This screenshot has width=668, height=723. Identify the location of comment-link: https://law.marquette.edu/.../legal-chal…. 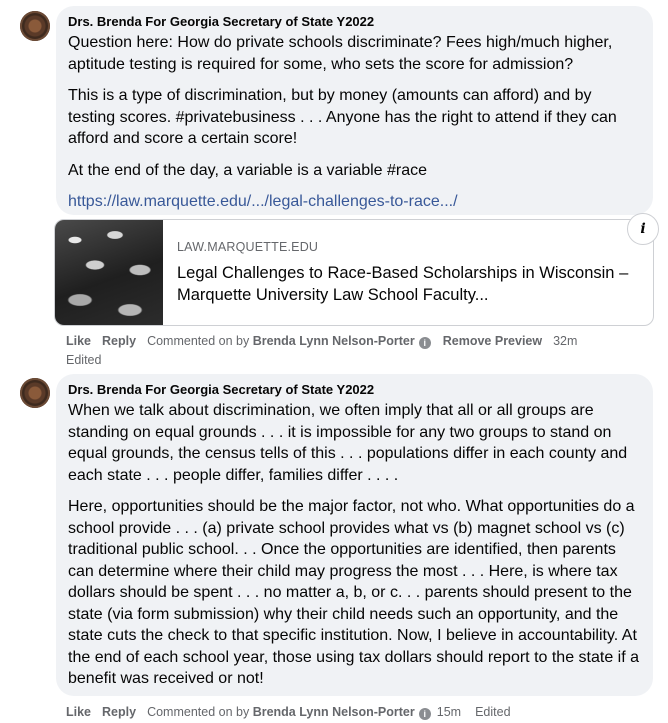
(354, 202).